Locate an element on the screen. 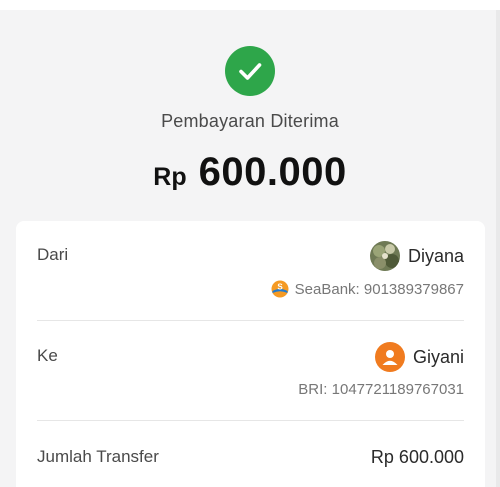 The height and width of the screenshot is (487, 500). recipient-account: BRI: 1047721189767031 is located at coordinates (381, 389).